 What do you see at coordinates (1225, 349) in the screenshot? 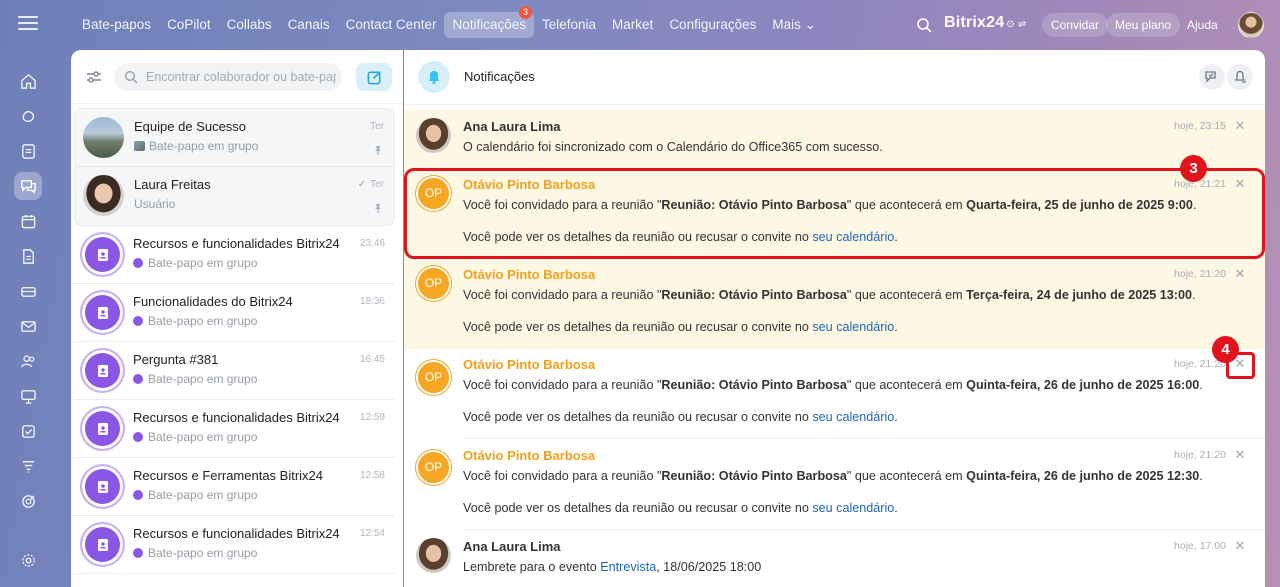
I see `step-4-marker: 4` at bounding box center [1225, 349].